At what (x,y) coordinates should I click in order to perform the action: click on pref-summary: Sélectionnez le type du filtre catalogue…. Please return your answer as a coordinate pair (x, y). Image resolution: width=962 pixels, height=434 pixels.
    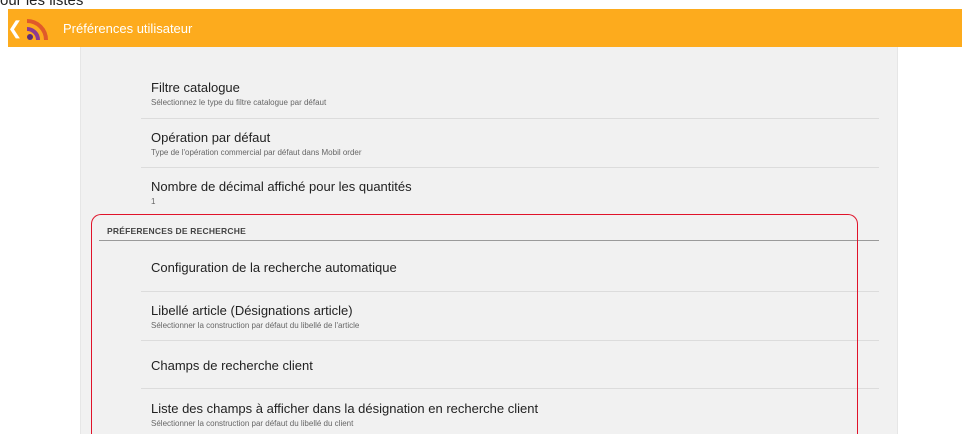
    Looking at the image, I should click on (239, 102).